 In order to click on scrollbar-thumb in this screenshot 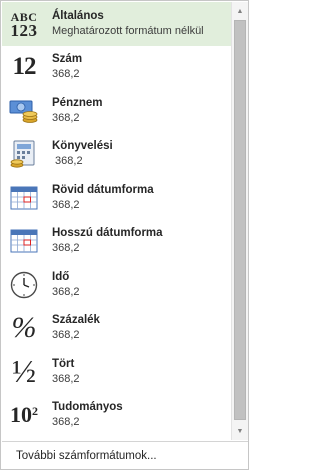, I will do `click(240, 220)`.